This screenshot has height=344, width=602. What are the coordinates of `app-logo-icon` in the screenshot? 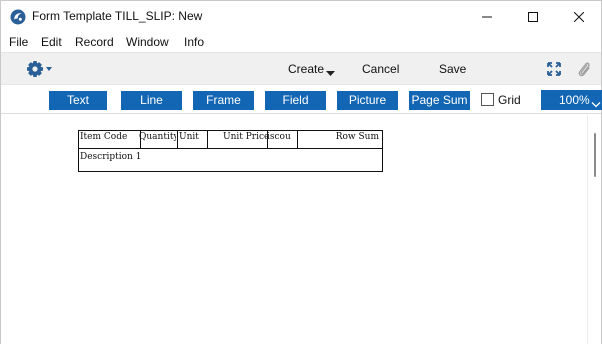 It's located at (18, 17).